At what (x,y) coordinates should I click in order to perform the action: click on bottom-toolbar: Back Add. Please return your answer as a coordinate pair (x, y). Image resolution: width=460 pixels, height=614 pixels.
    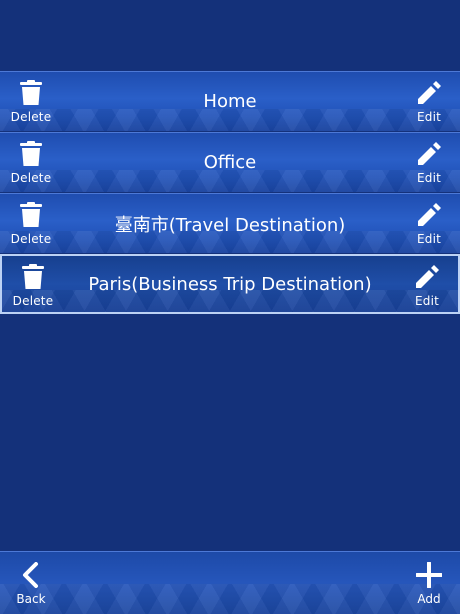
    Looking at the image, I should click on (230, 582).